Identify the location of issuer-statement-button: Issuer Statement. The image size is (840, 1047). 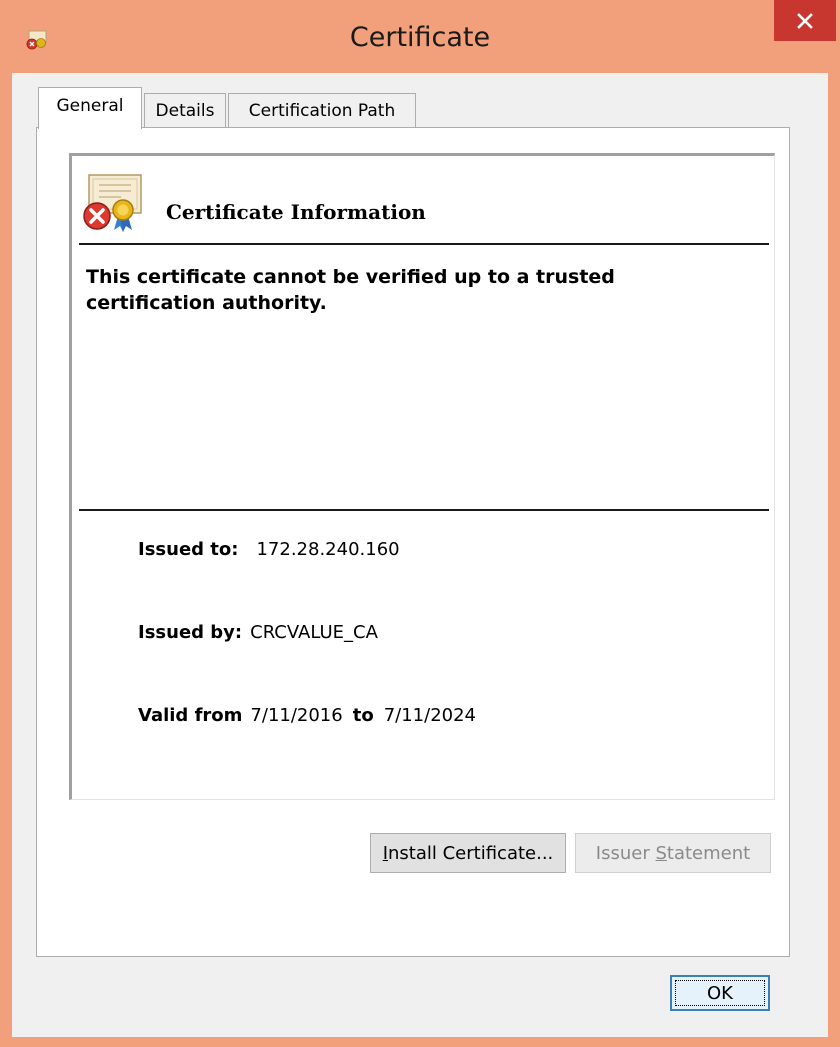
(673, 853).